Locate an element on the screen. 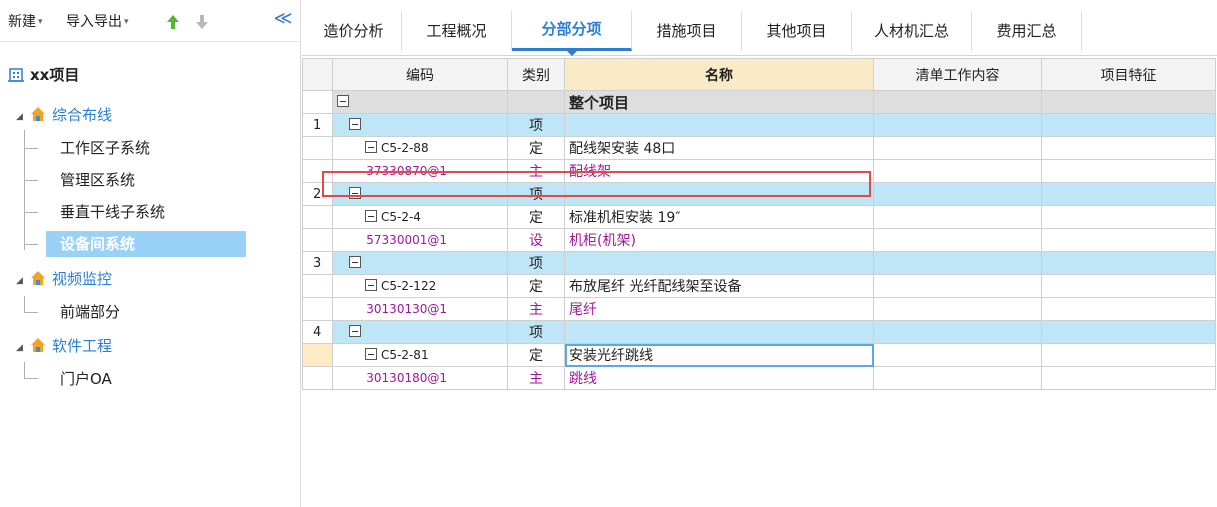  tab-fee-summary: 费用汇总 is located at coordinates (1027, 31).